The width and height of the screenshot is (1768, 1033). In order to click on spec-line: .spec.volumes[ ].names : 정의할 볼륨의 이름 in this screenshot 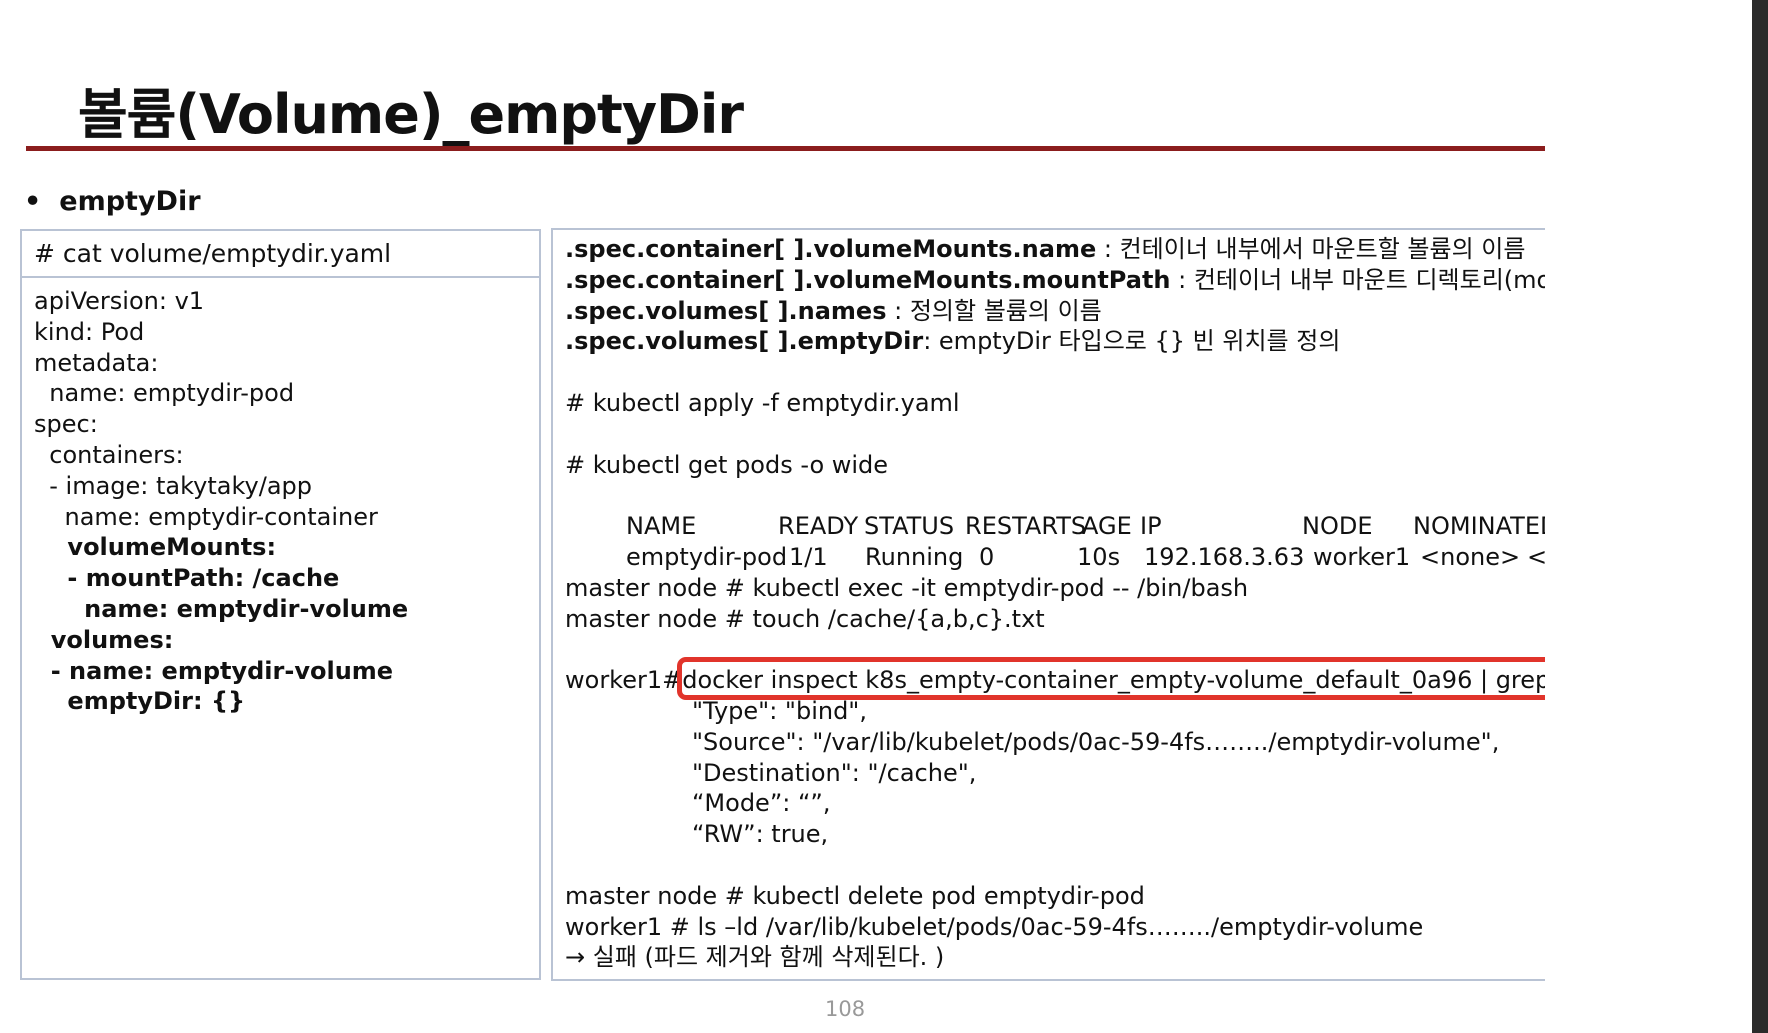, I will do `click(1131, 311)`.